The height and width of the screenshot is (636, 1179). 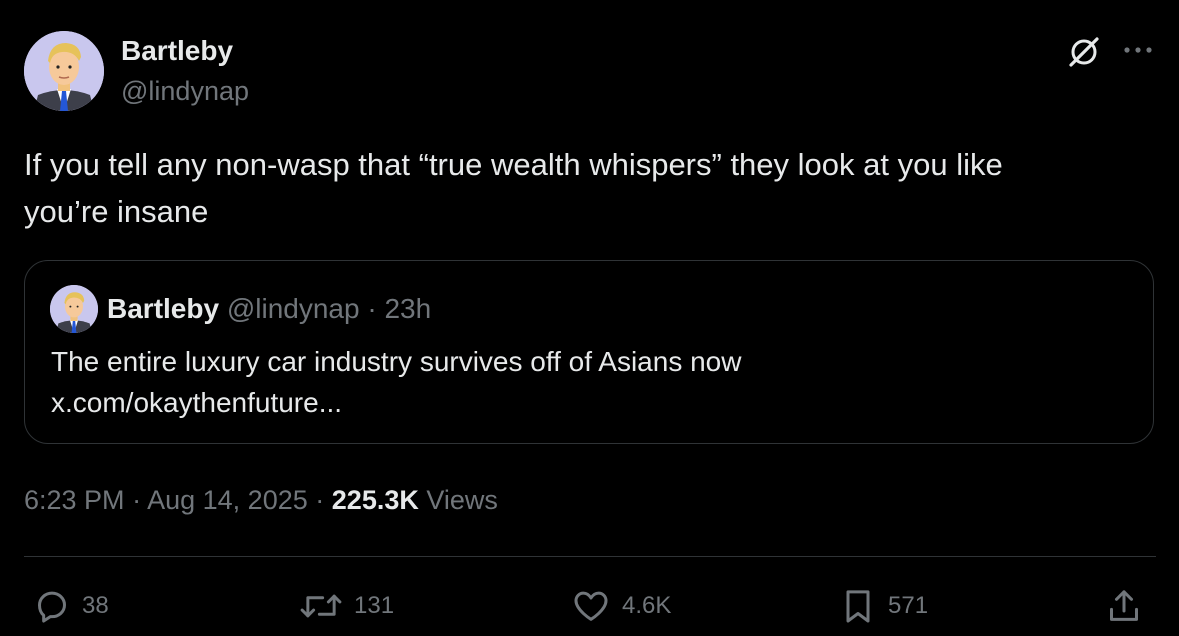 What do you see at coordinates (908, 605) in the screenshot?
I see `bookmark-count: 571` at bounding box center [908, 605].